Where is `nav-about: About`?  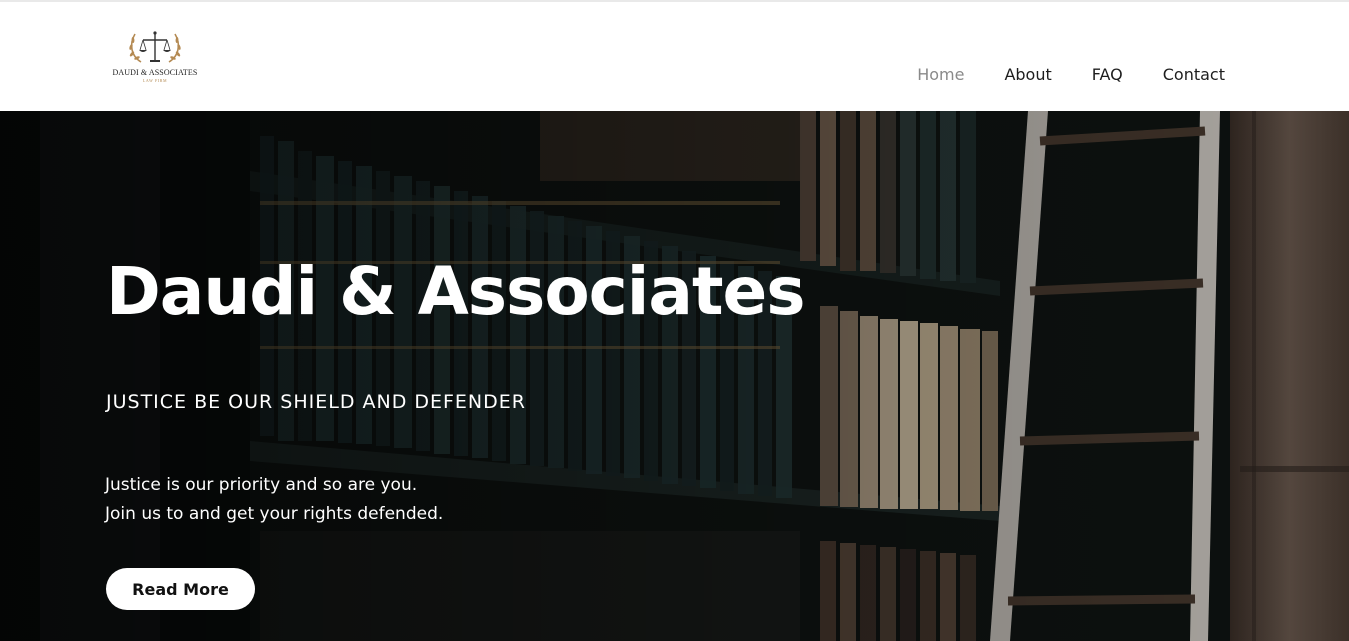
nav-about: About is located at coordinates (1027, 75).